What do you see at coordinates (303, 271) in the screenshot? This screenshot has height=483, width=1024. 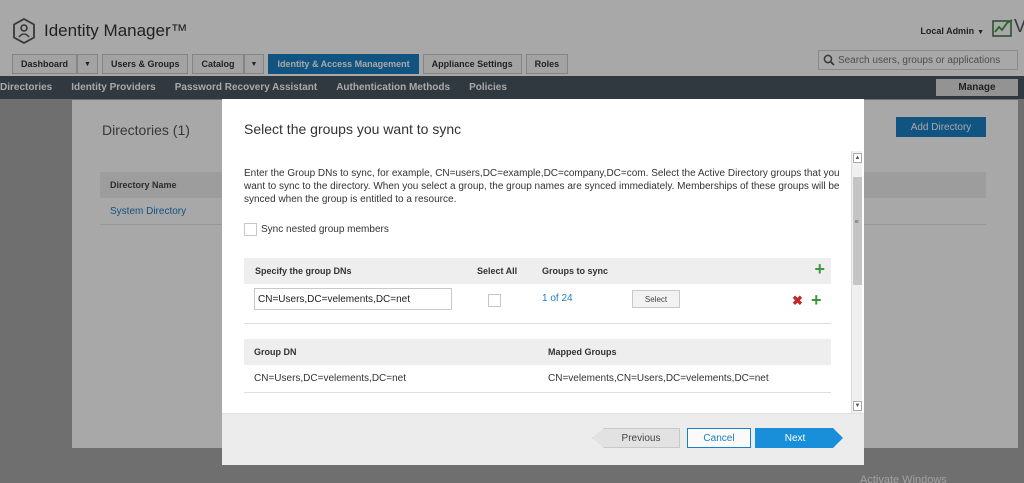 I see `column-header-group-dns: Specify the group DNs` at bounding box center [303, 271].